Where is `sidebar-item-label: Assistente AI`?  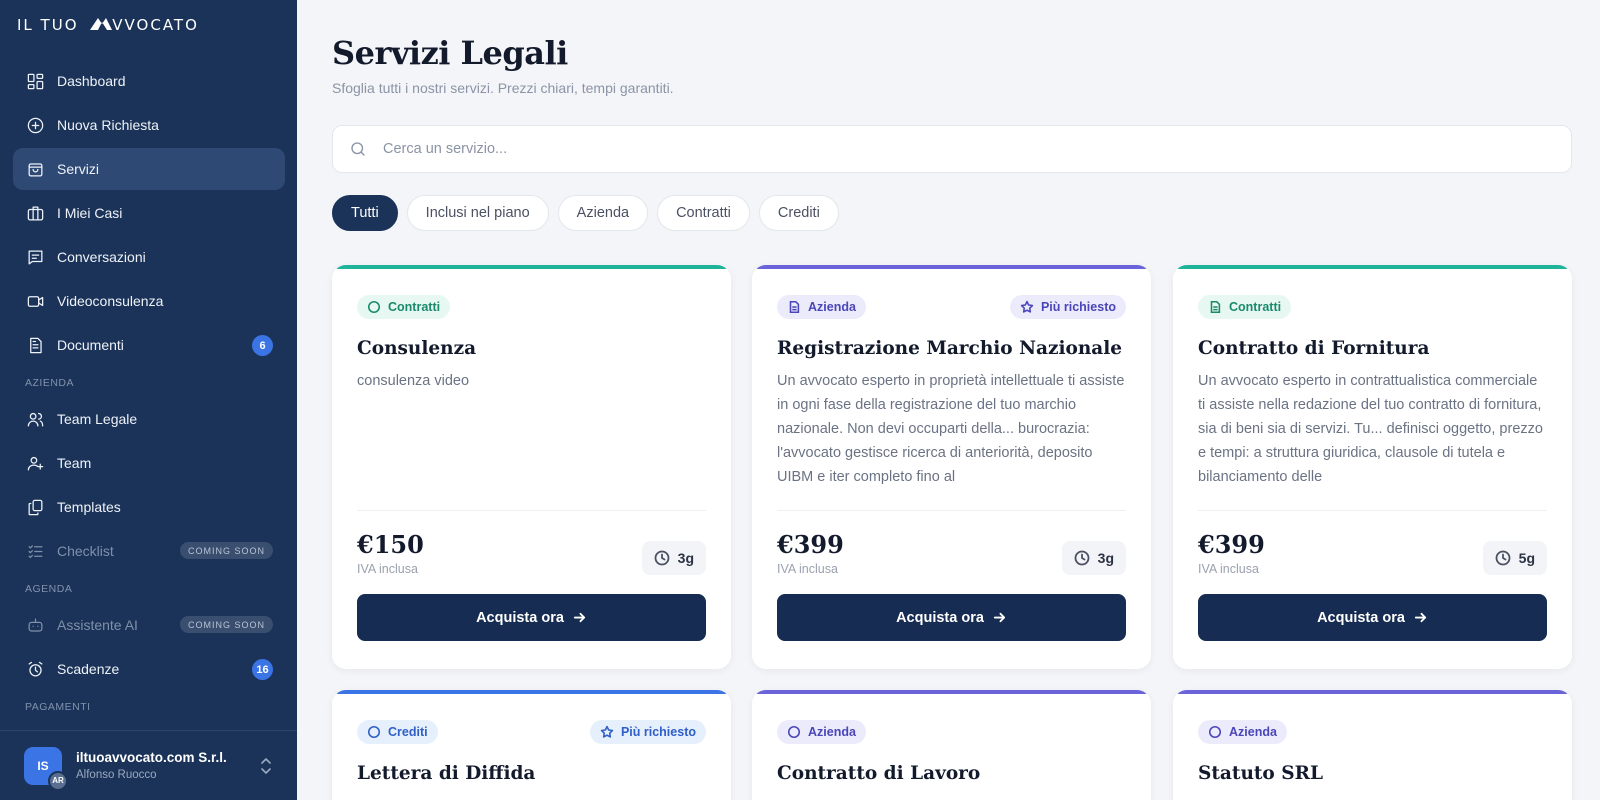 sidebar-item-label: Assistente AI is located at coordinates (97, 625).